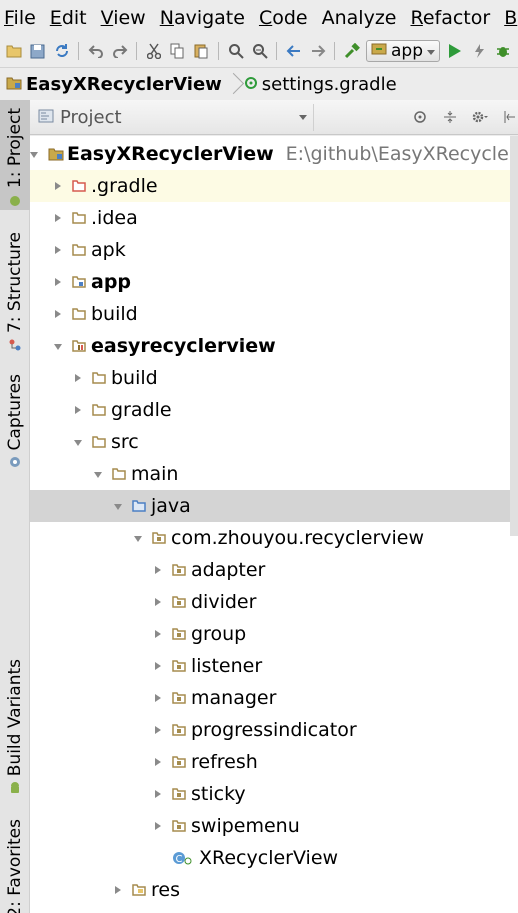  I want to click on replace-icon, so click(259, 51).